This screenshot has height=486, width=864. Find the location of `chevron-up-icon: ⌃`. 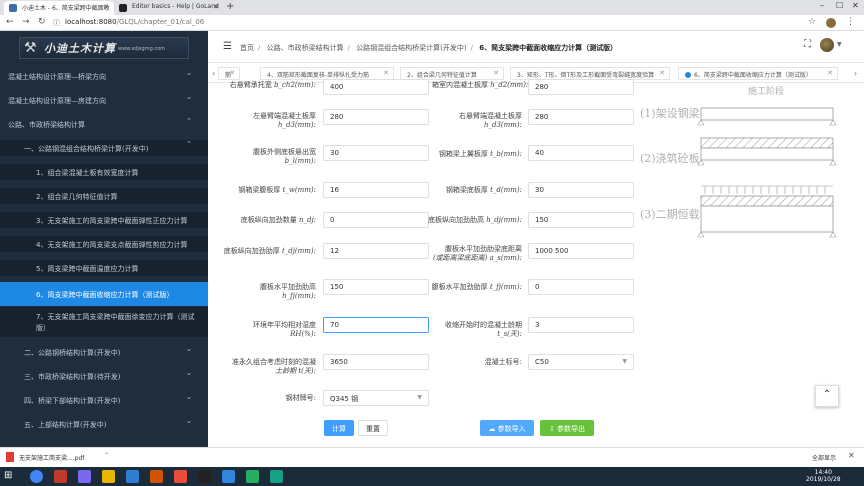

chevron-up-icon: ⌃ is located at coordinates (106, 455).